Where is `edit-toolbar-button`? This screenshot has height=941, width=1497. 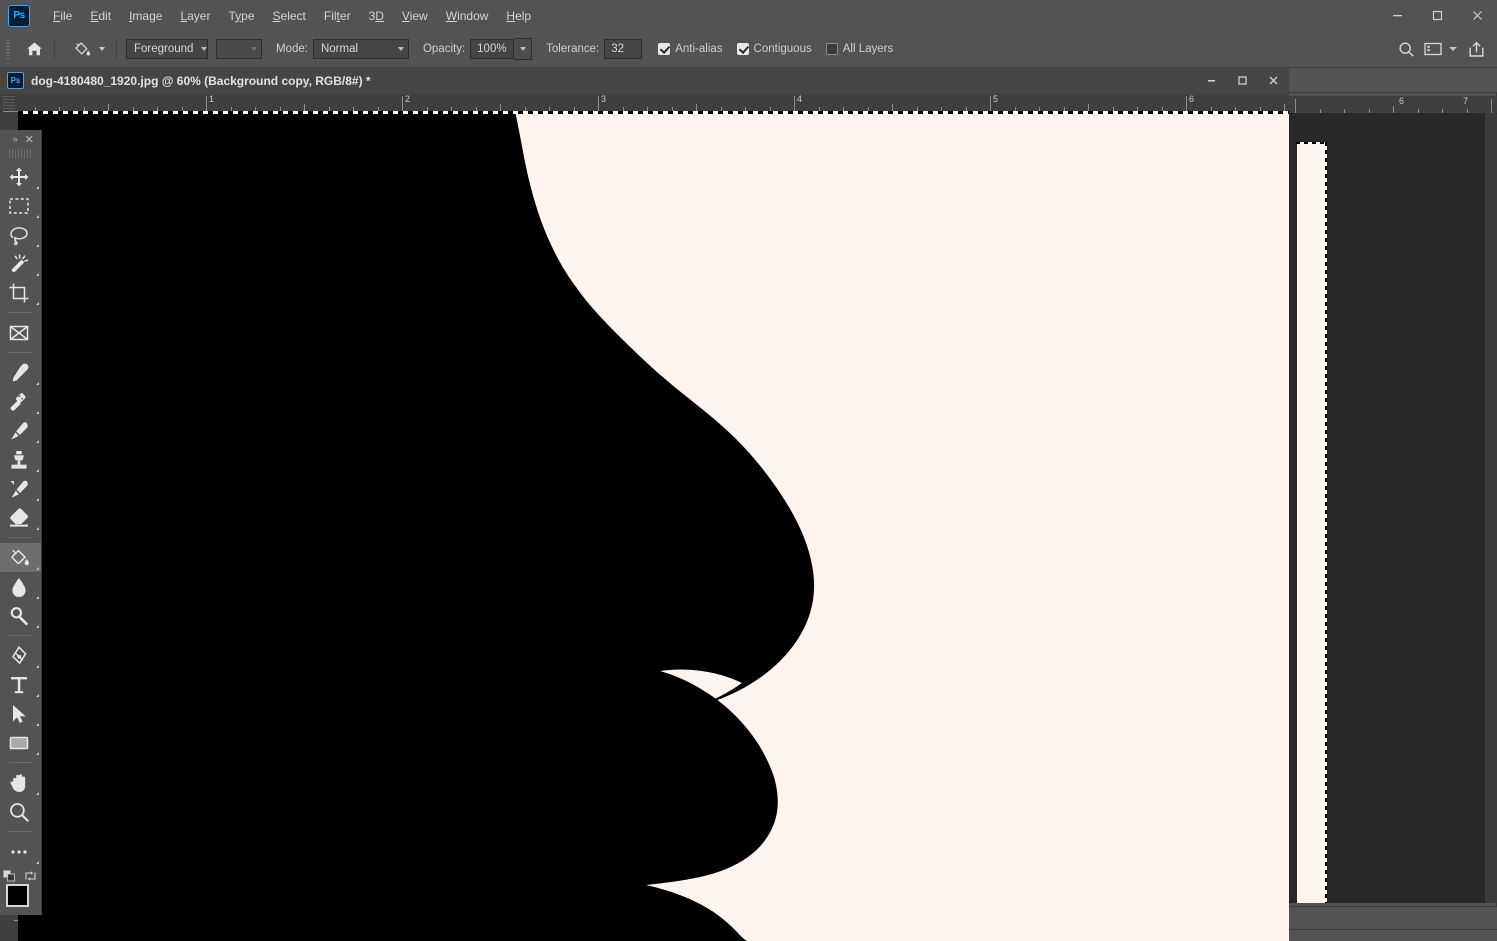 edit-toolbar-button is located at coordinates (20, 851).